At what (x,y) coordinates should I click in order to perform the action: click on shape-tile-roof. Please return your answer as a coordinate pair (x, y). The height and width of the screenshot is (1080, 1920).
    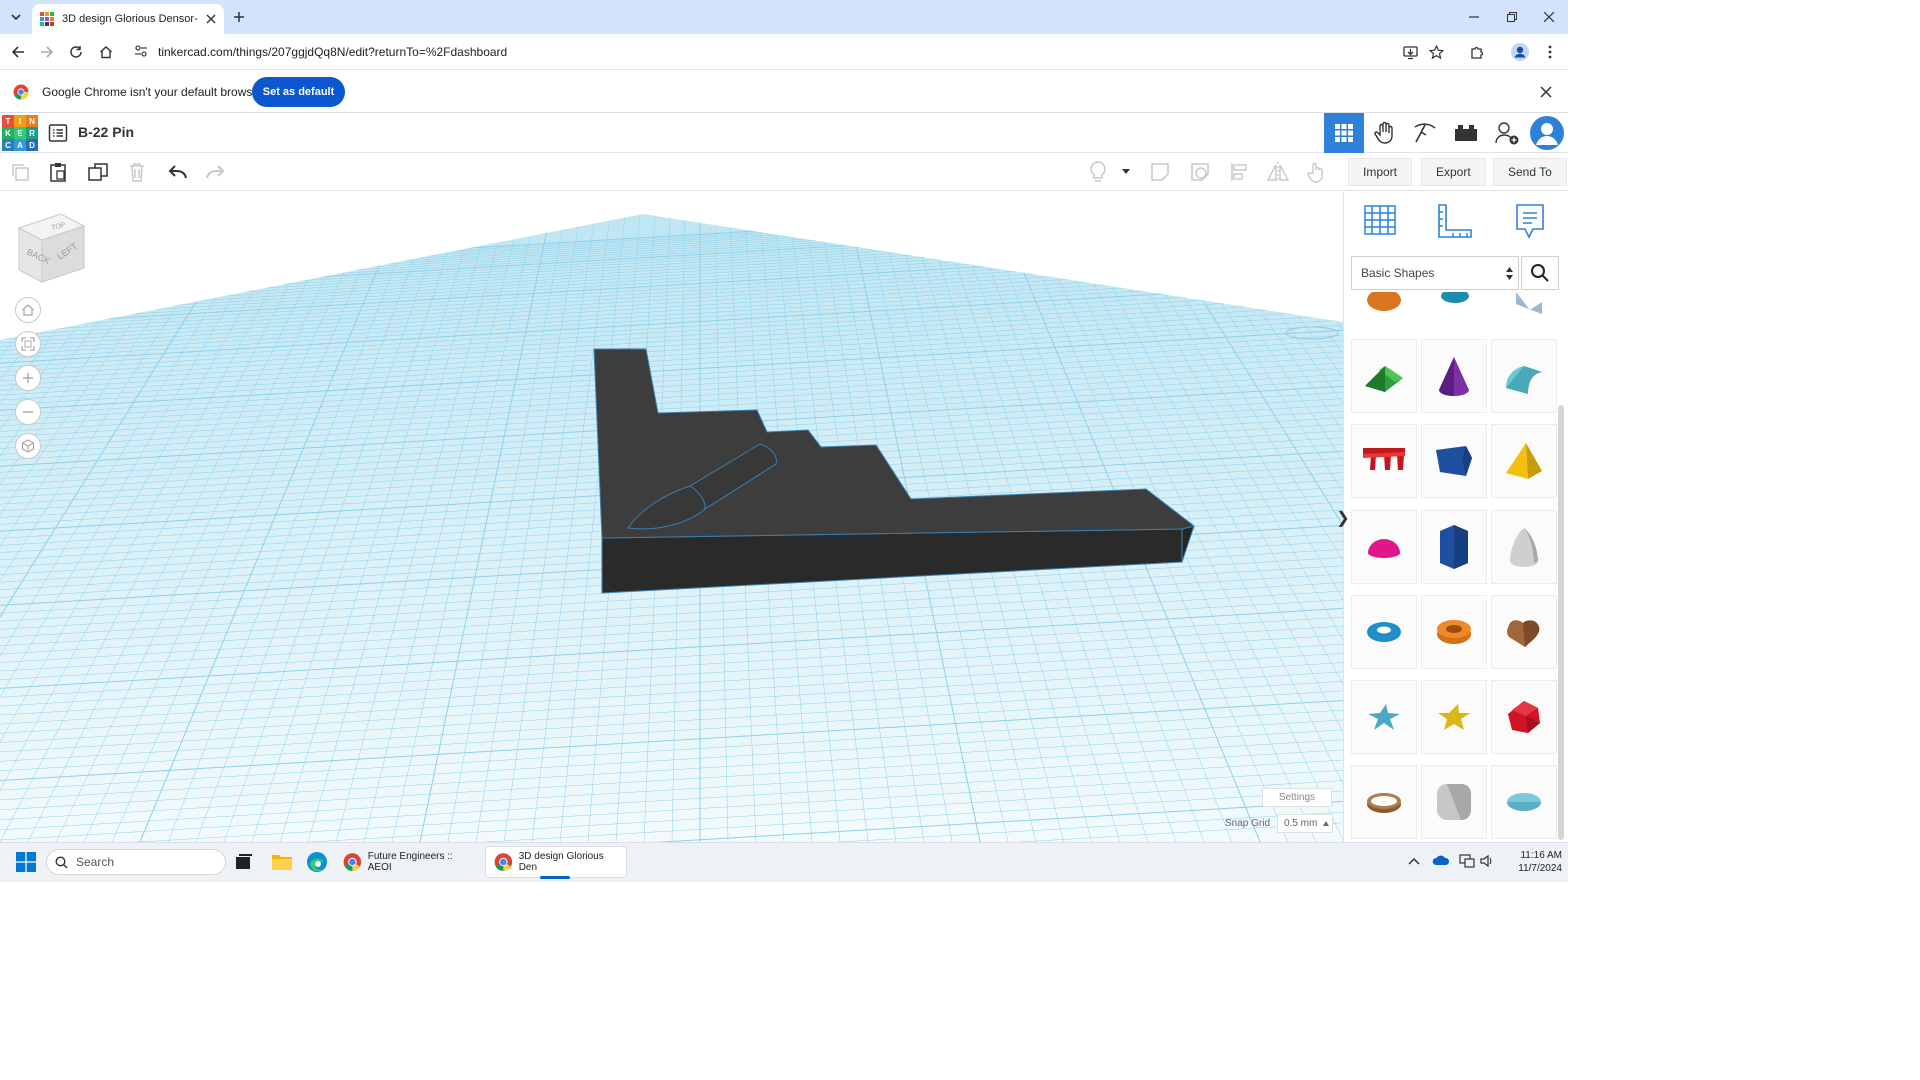
    Looking at the image, I should click on (1384, 376).